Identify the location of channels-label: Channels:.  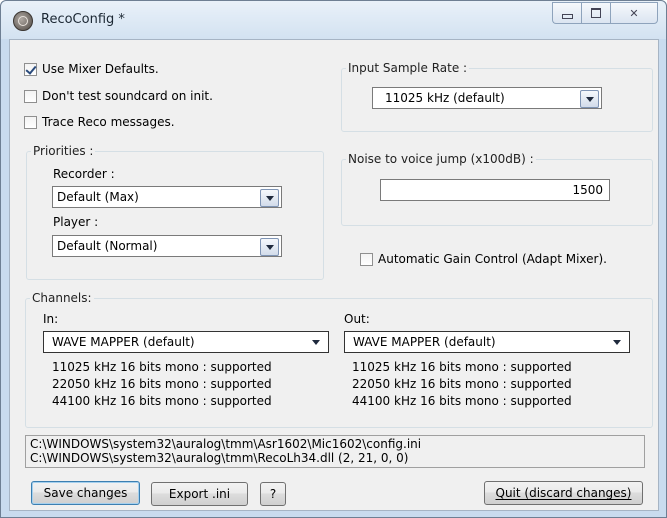
(62, 298).